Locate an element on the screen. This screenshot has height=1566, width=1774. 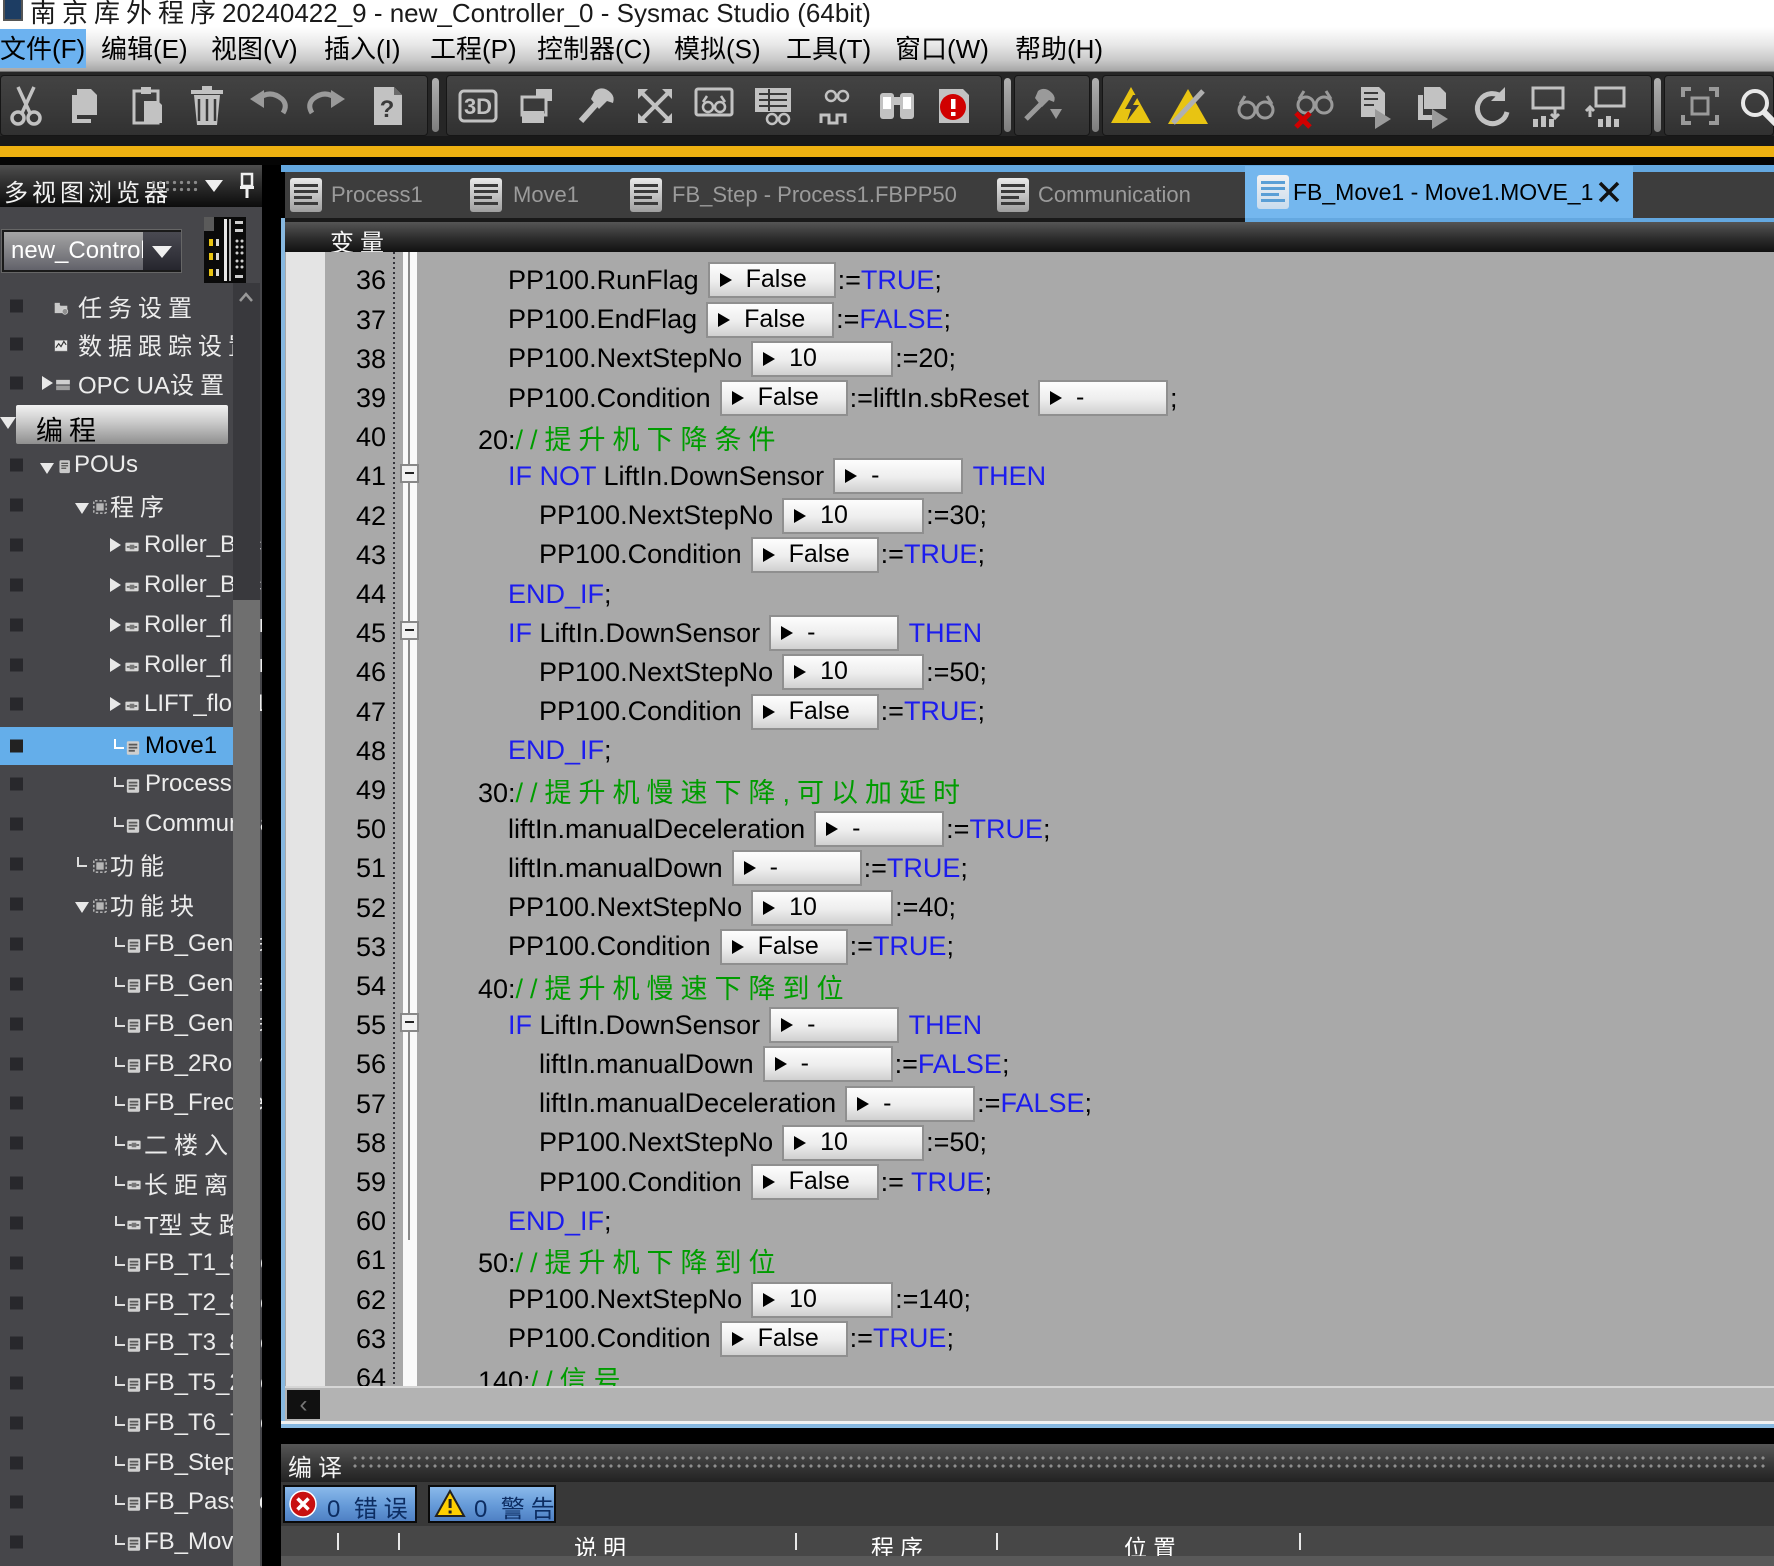
svg-text: 3D is located at coordinates (478, 106).